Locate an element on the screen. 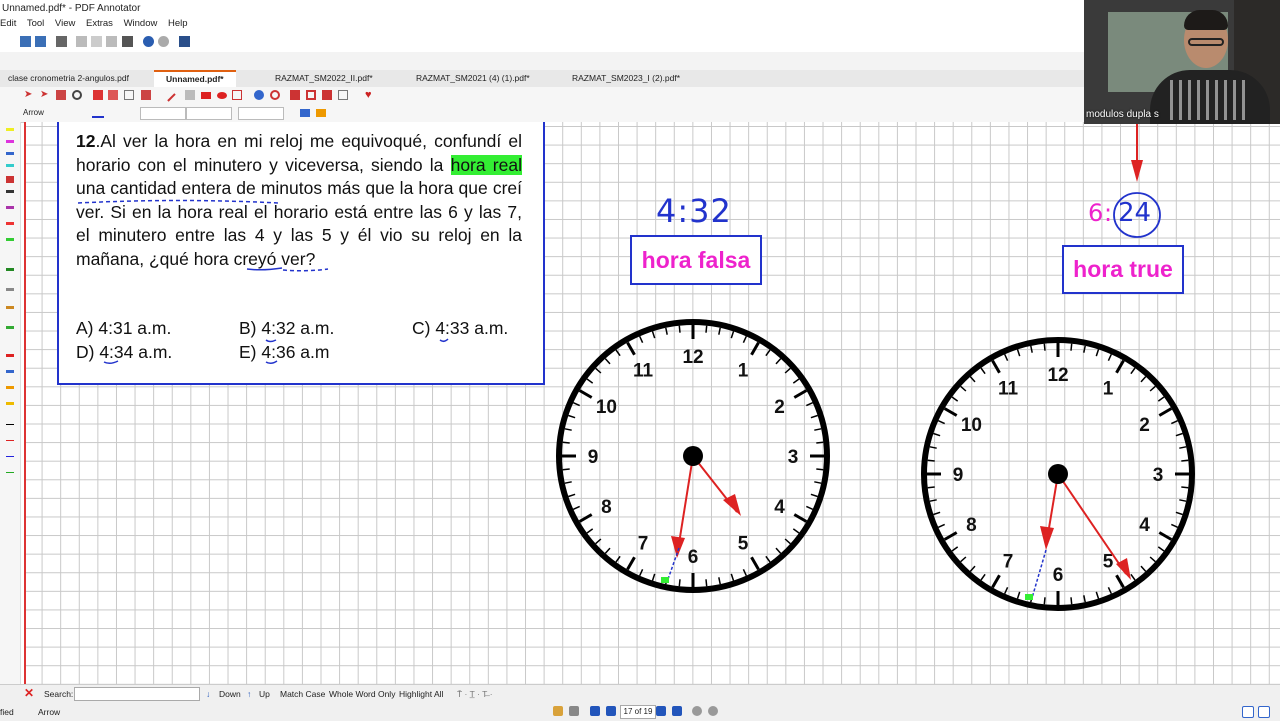  clock-false-numeral-9: 9 is located at coordinates (593, 457).